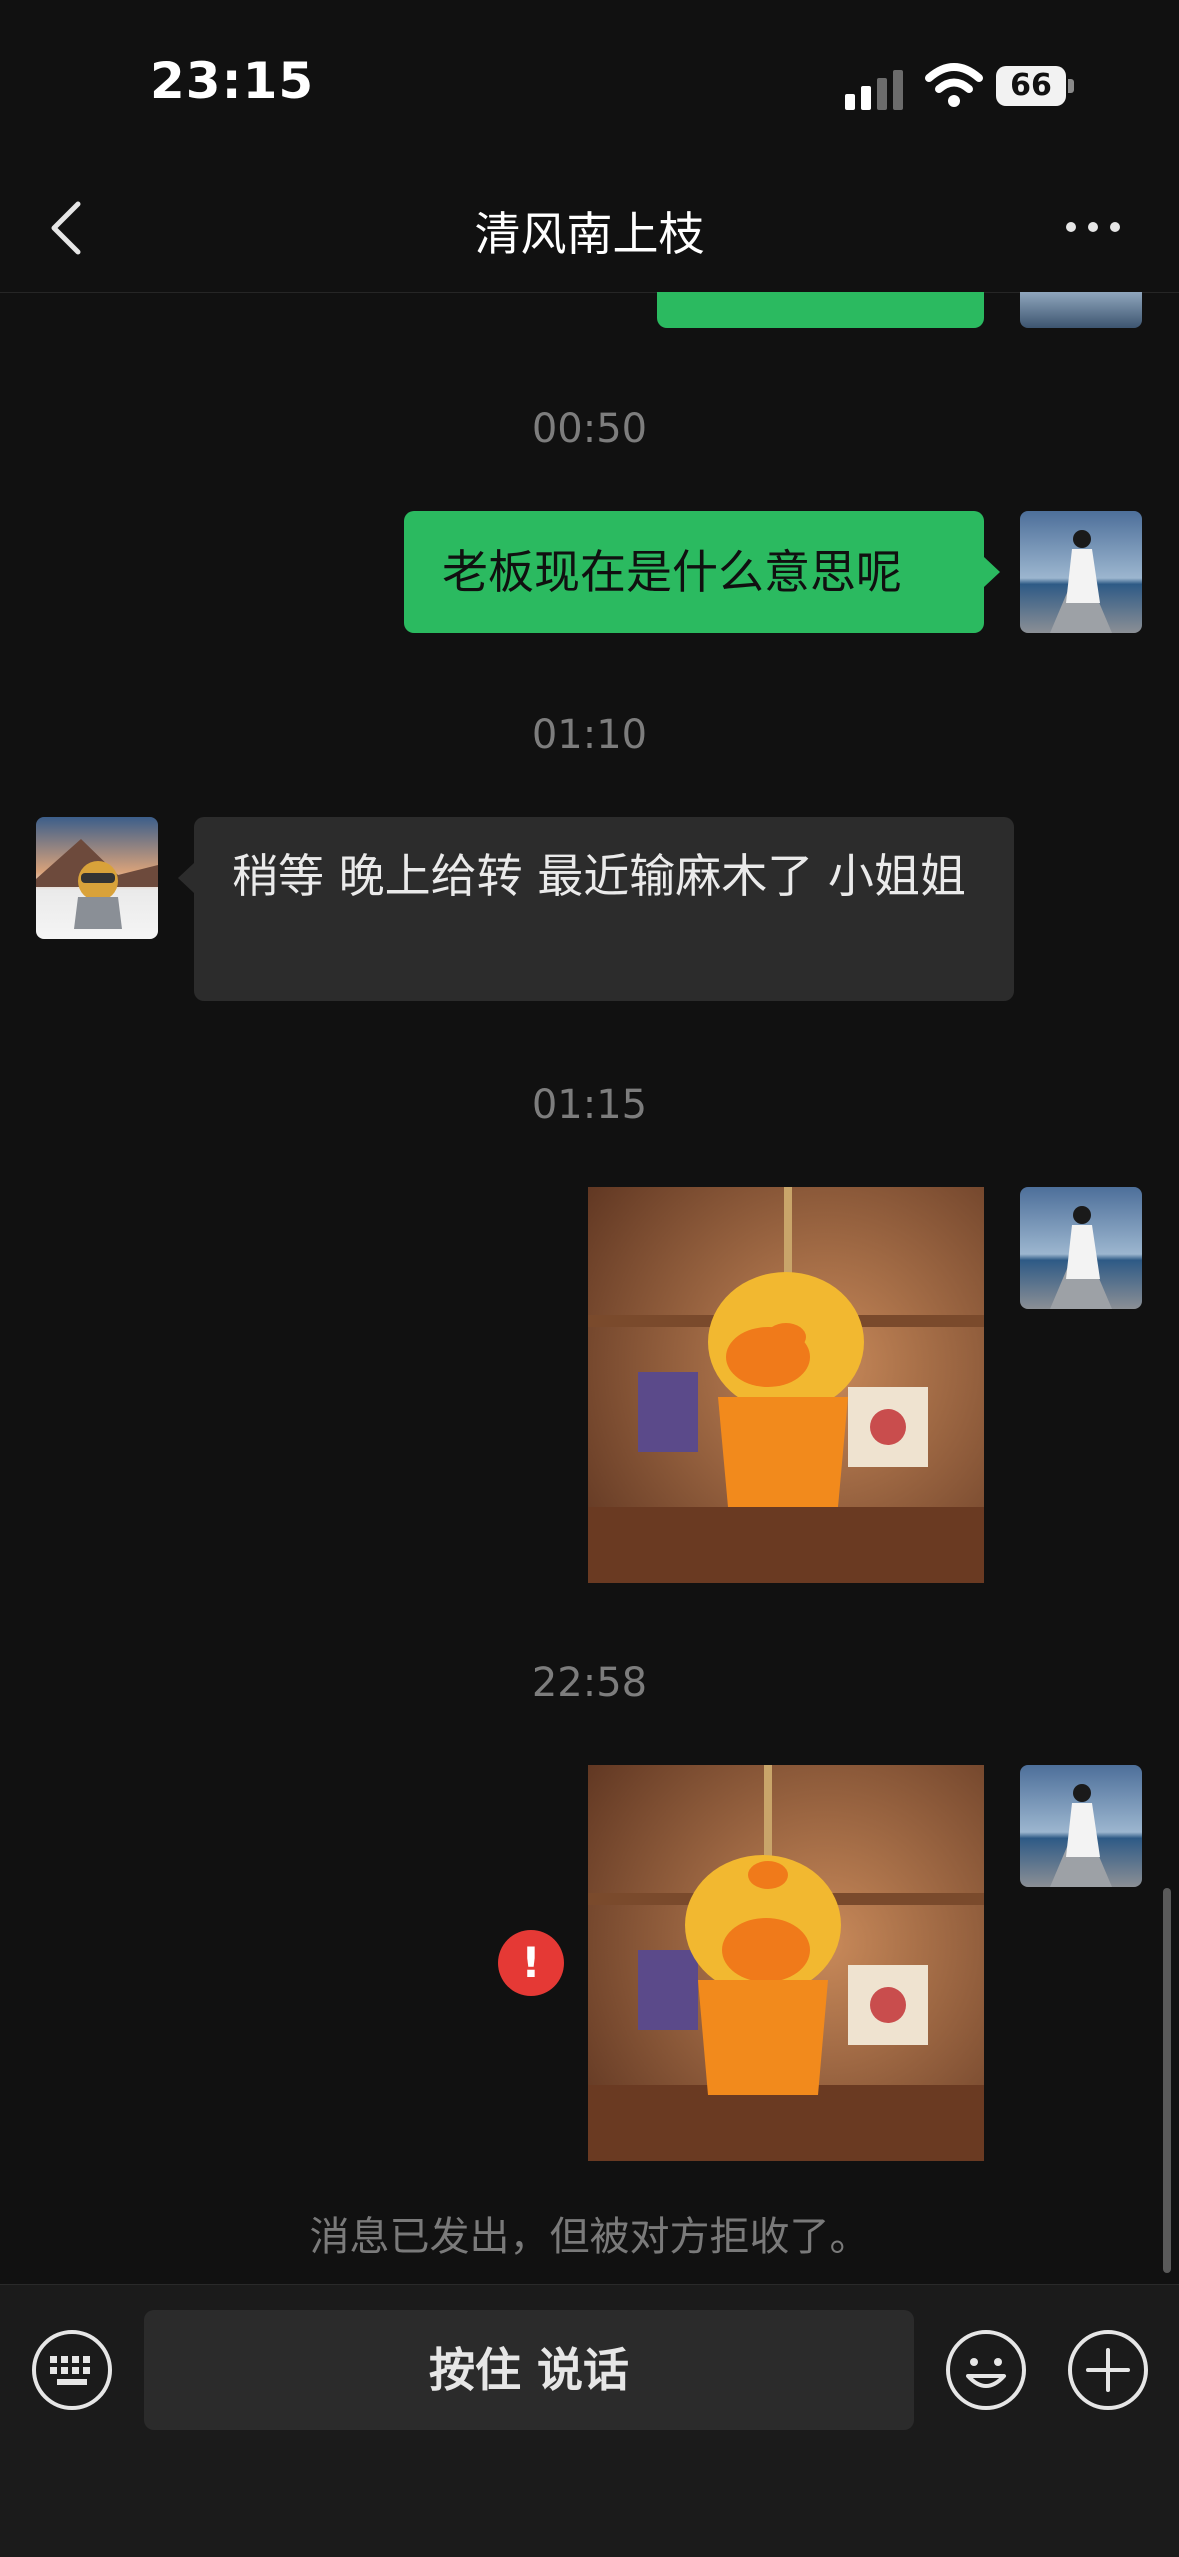 The height and width of the screenshot is (2557, 1179). I want to click on cellular-signal-icon, so click(874, 90).